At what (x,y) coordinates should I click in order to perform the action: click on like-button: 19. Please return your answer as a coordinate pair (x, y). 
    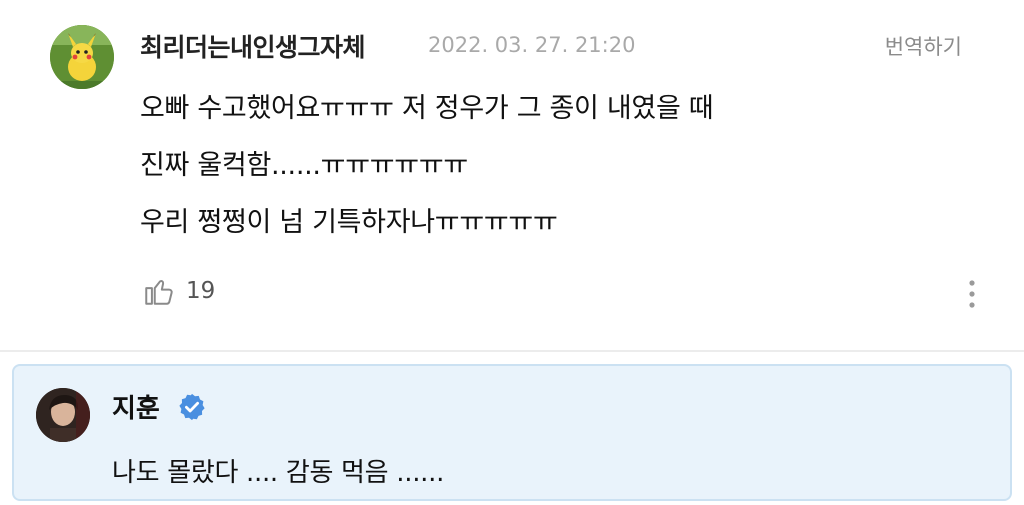
    Looking at the image, I should click on (178, 291).